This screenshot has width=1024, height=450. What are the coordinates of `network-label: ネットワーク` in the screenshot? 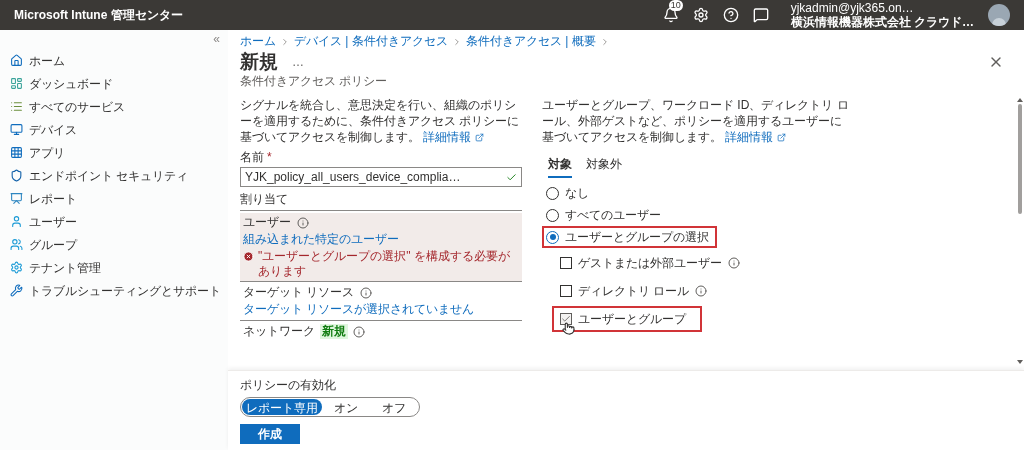 It's located at (279, 331).